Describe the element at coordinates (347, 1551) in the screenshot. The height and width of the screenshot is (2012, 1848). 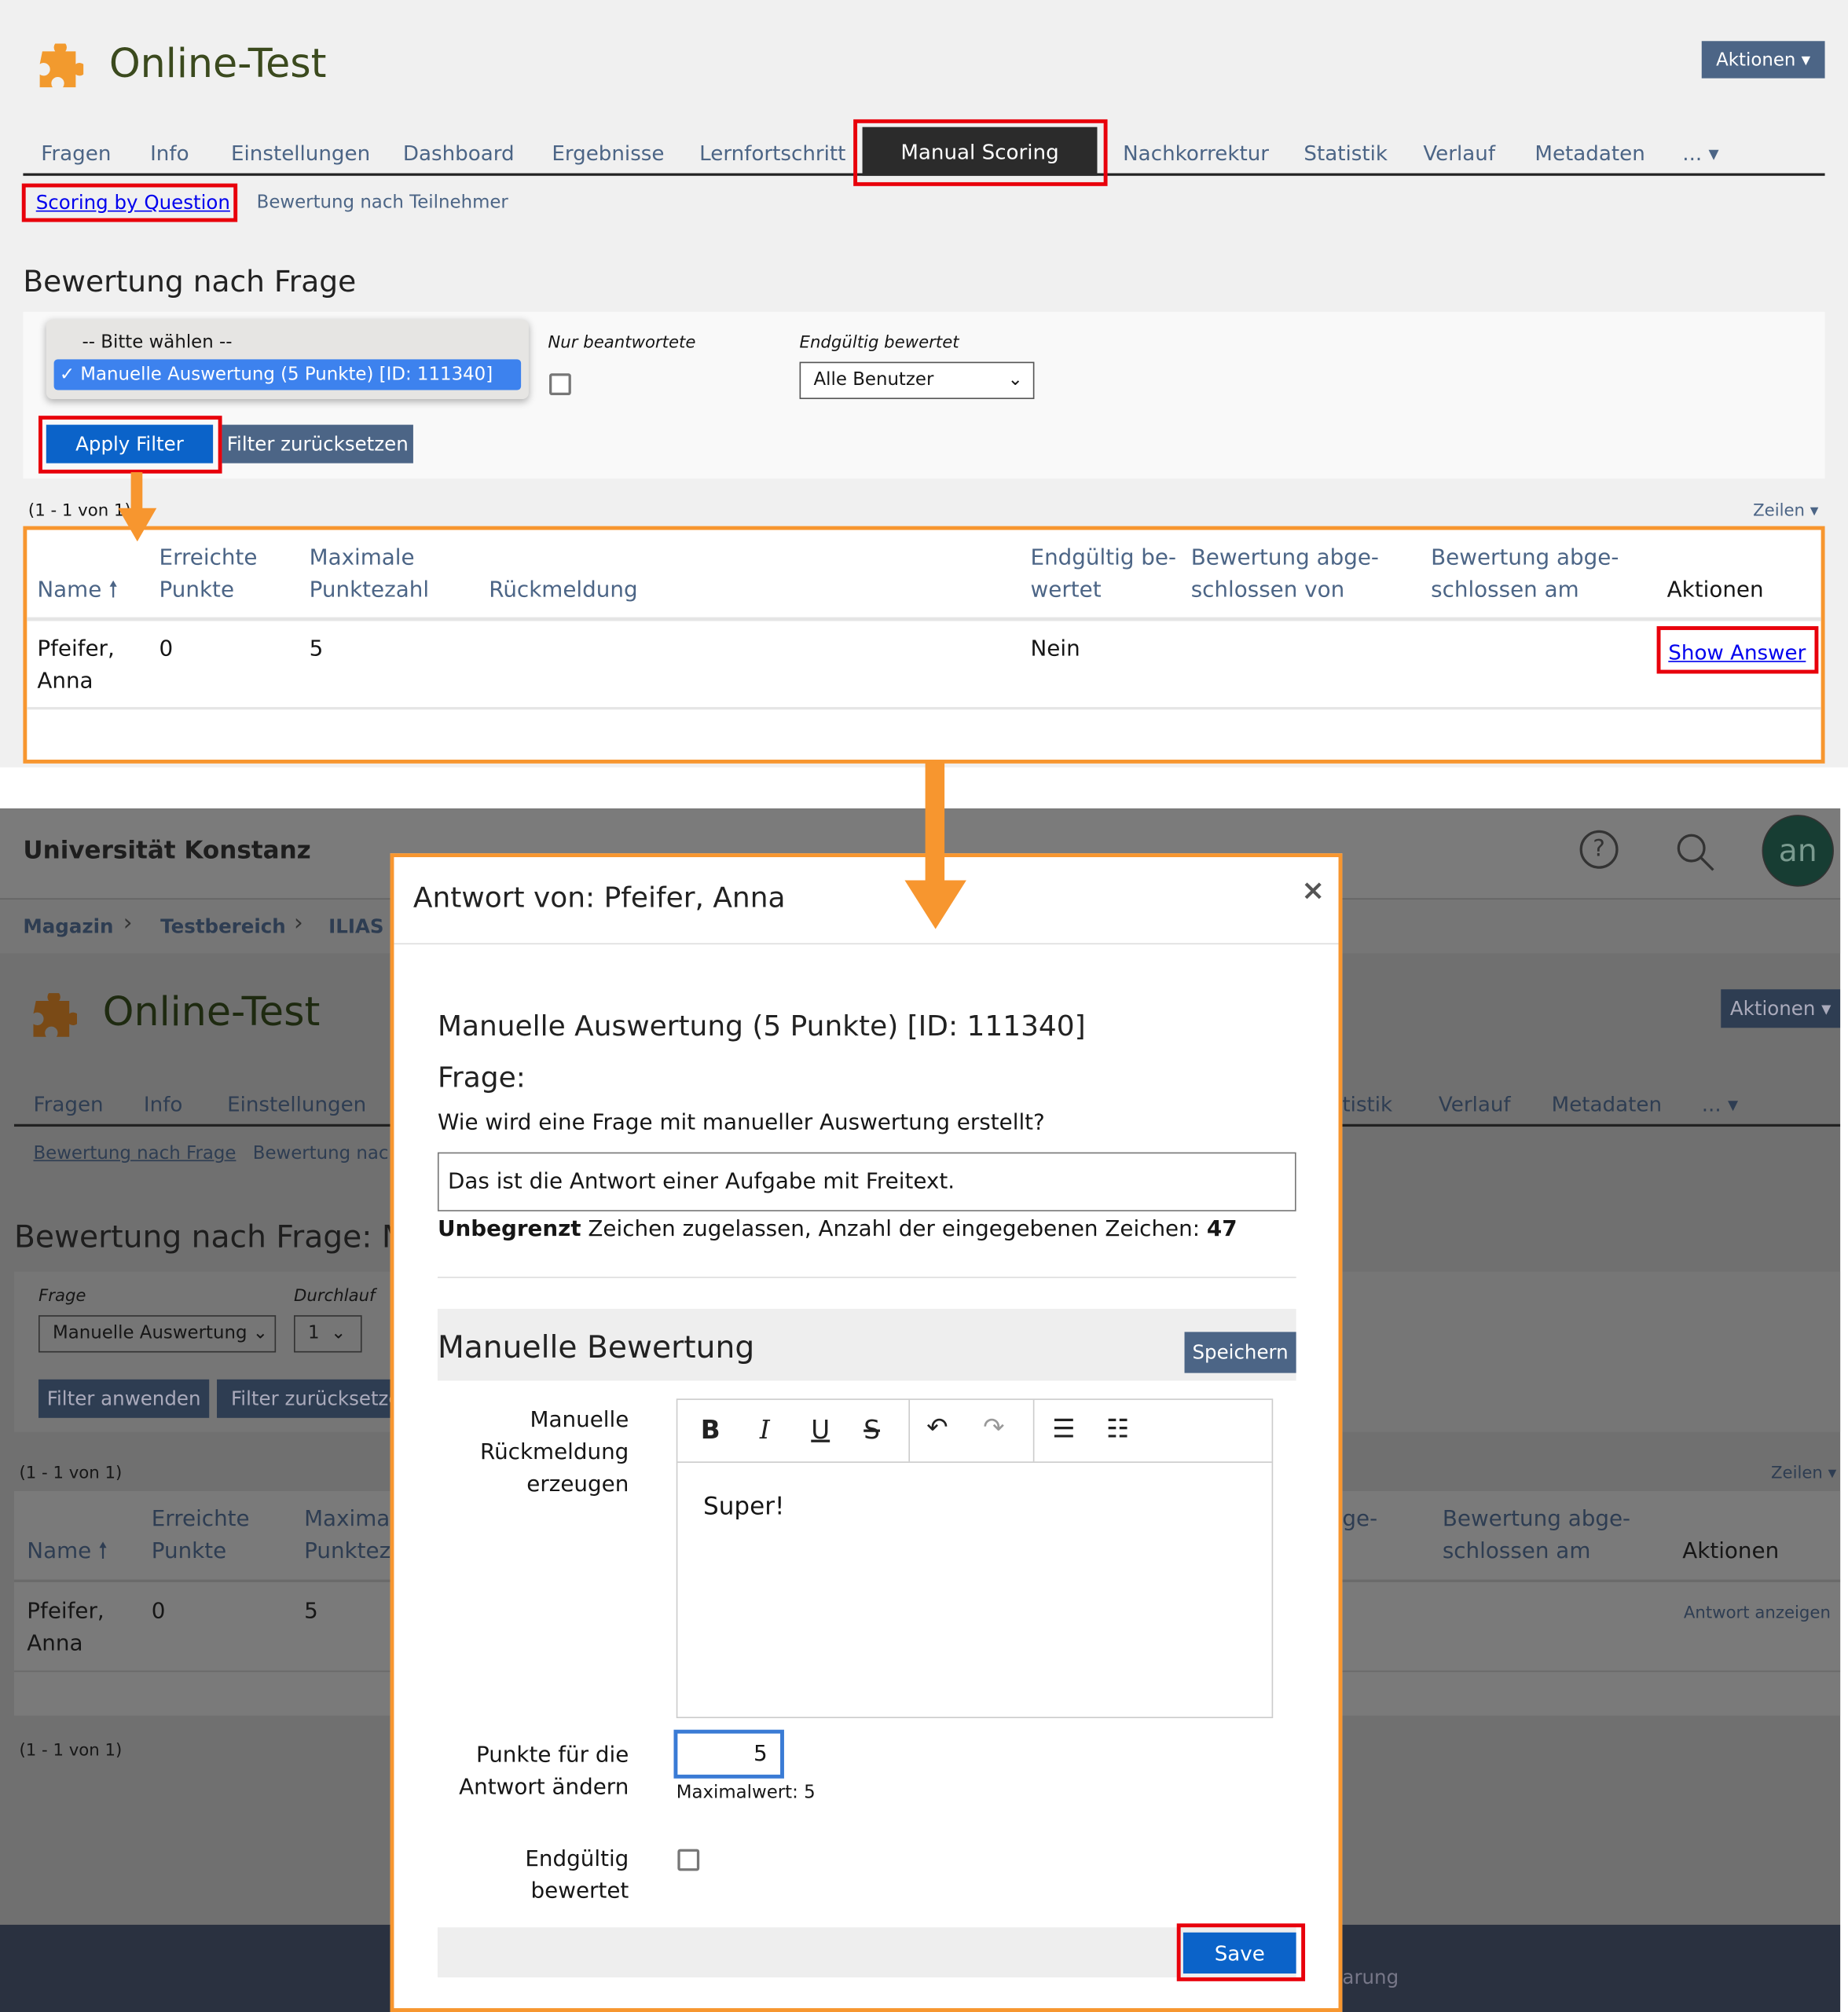
I see `hdr-line: Punktez` at that location.